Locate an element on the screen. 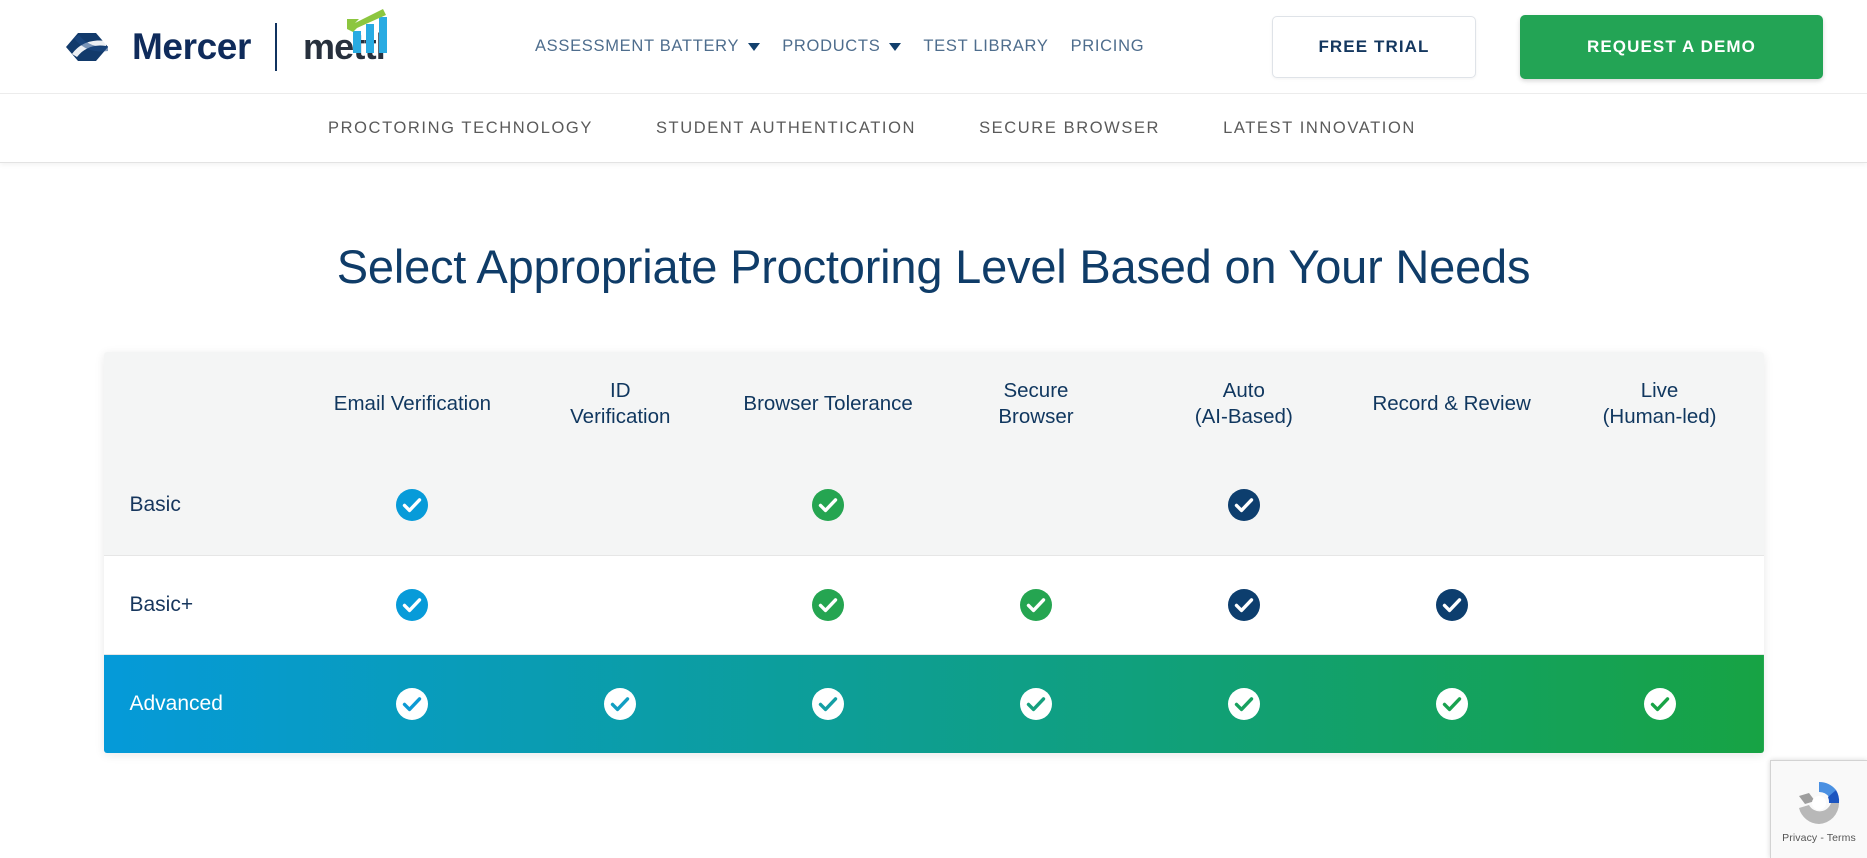 This screenshot has height=858, width=1867. header-actions: FREE TRIAL REQUEST A DEMO is located at coordinates (1547, 46).